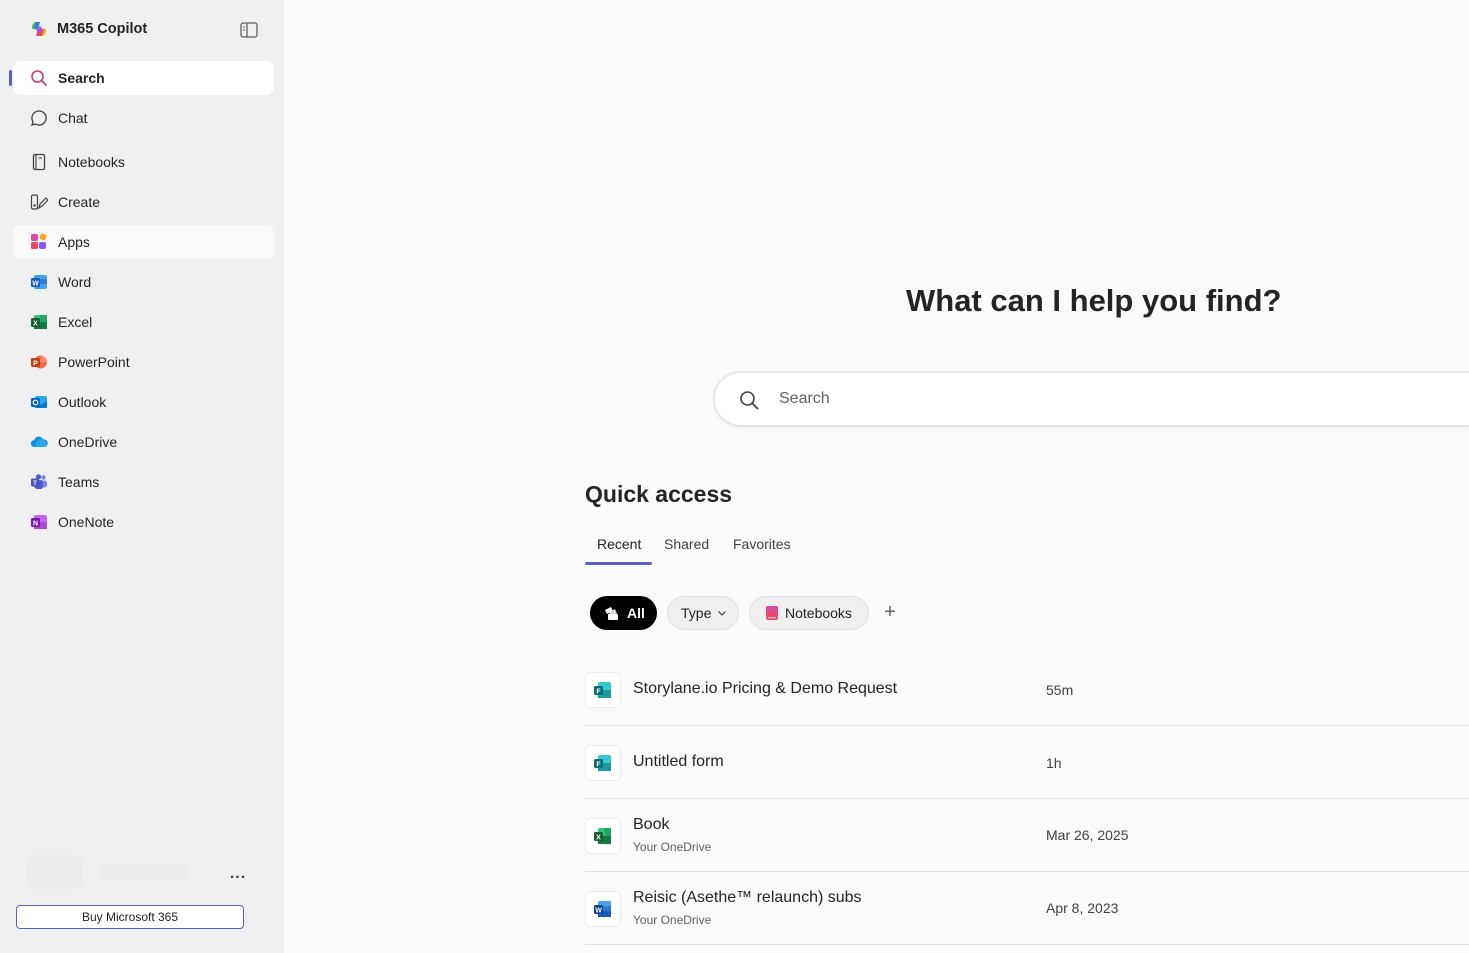 Image resolution: width=1469 pixels, height=953 pixels. What do you see at coordinates (39, 442) in the screenshot?
I see `onedrive-icon` at bounding box center [39, 442].